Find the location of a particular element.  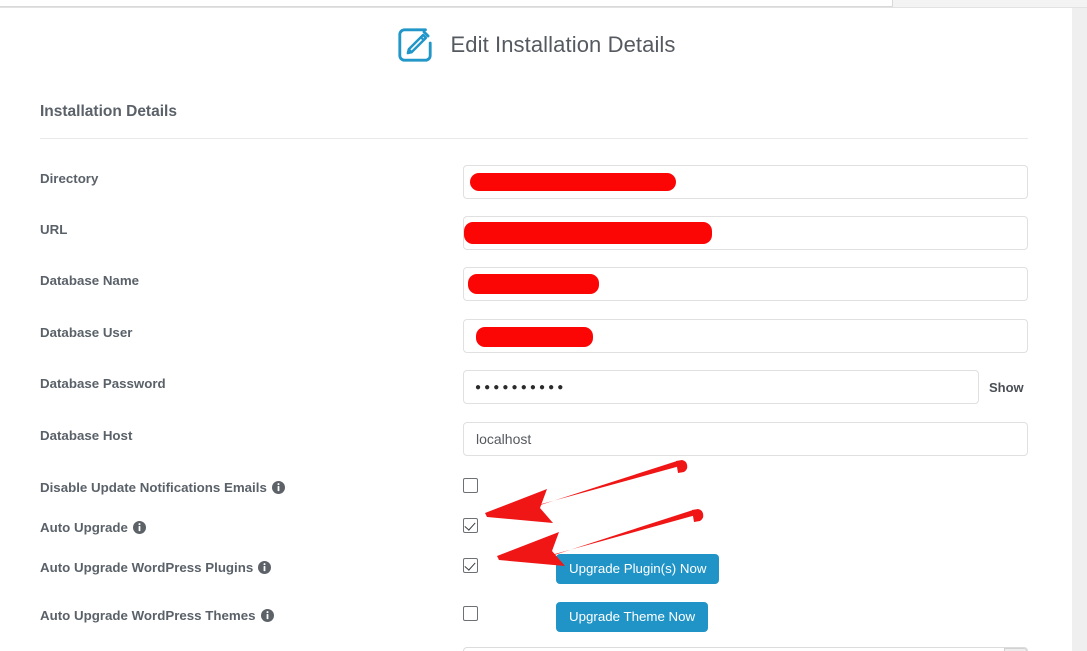

form-row-database-password: Database Password ●●●●●●●●●● Show is located at coordinates (534, 387).